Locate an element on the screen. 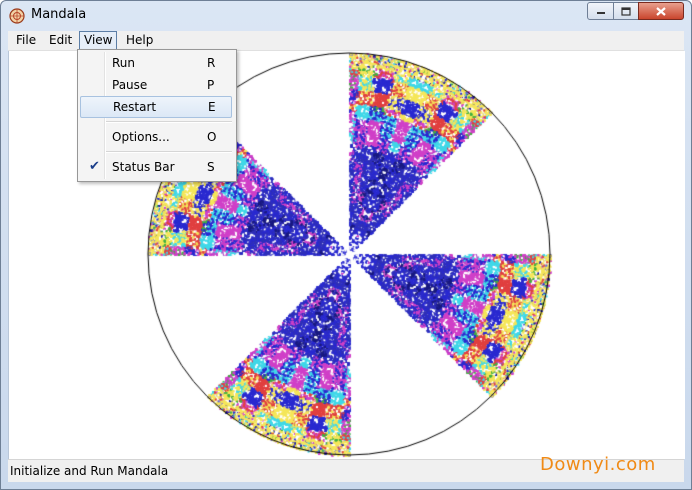 This screenshot has width=692, height=490. menu-item-label: Pause is located at coordinates (130, 85).